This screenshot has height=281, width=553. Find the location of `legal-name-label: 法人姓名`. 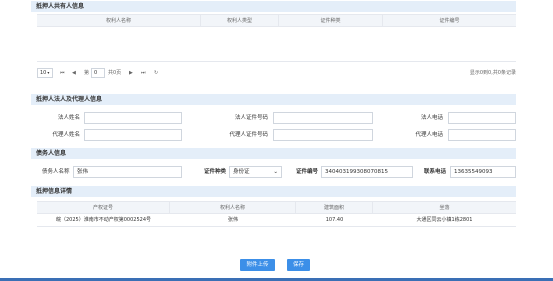

legal-name-label: 法人姓名 is located at coordinates (68, 118).